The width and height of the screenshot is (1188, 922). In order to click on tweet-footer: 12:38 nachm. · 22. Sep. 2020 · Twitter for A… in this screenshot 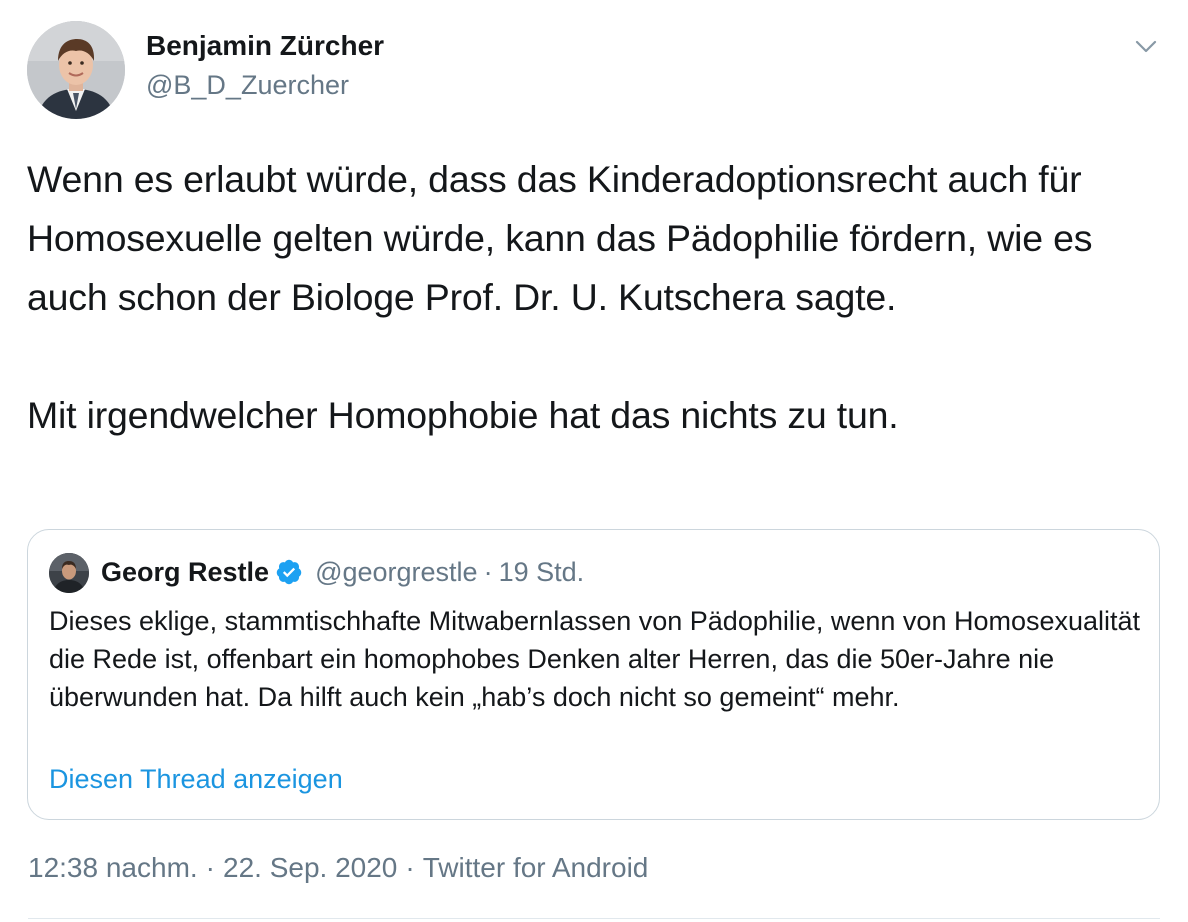, I will do `click(338, 868)`.